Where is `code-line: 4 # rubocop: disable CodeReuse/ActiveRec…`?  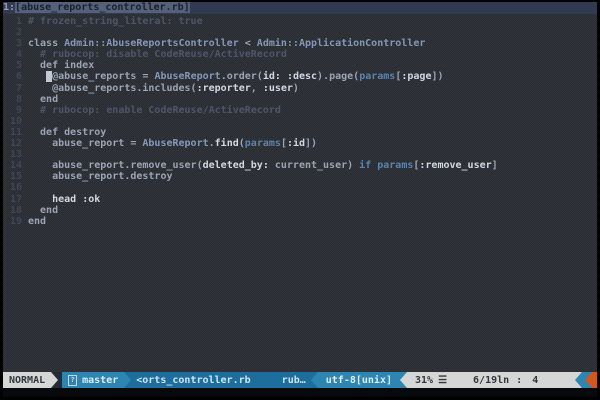
code-line: 4 # rubocop: disable CodeReuse/ActiveRec… is located at coordinates (300, 54).